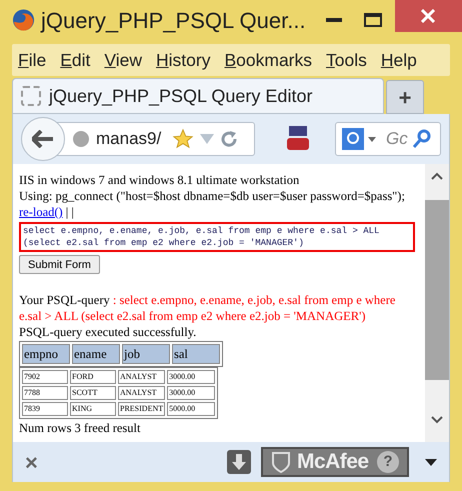 The width and height of the screenshot is (462, 491). I want to click on status-text: PSQL-query executed successfully., so click(108, 332).